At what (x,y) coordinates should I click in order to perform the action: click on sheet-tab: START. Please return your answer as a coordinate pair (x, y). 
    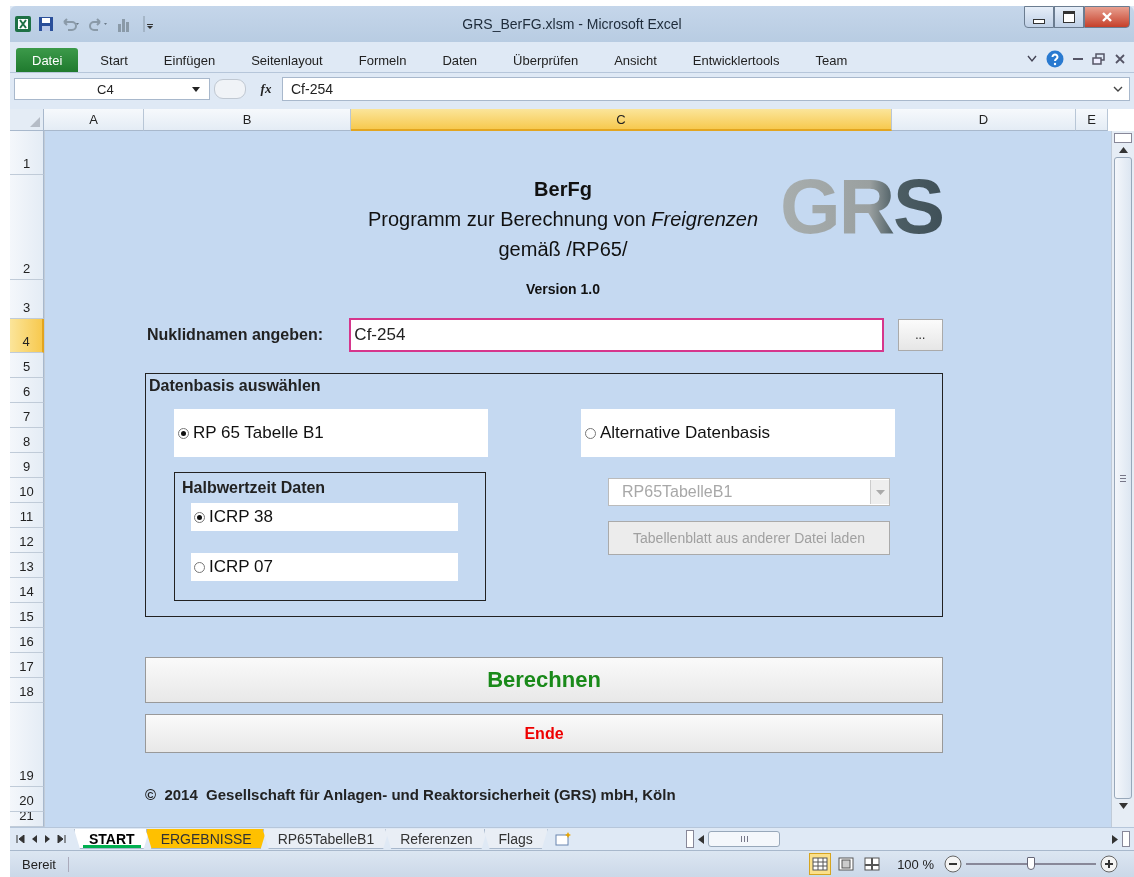
    Looking at the image, I should click on (112, 839).